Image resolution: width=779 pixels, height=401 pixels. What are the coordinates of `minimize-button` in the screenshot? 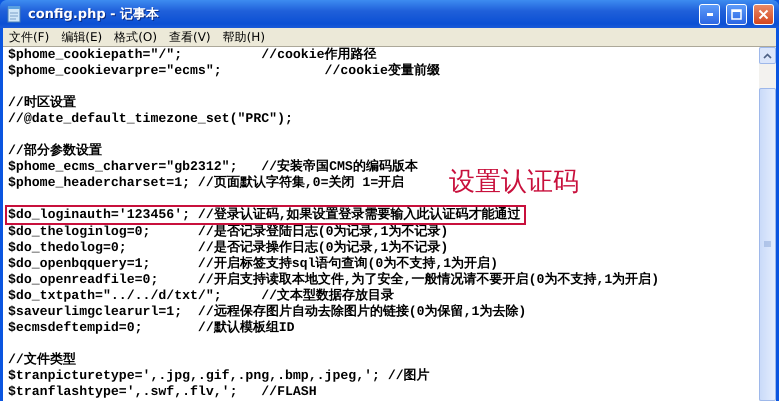 It's located at (709, 14).